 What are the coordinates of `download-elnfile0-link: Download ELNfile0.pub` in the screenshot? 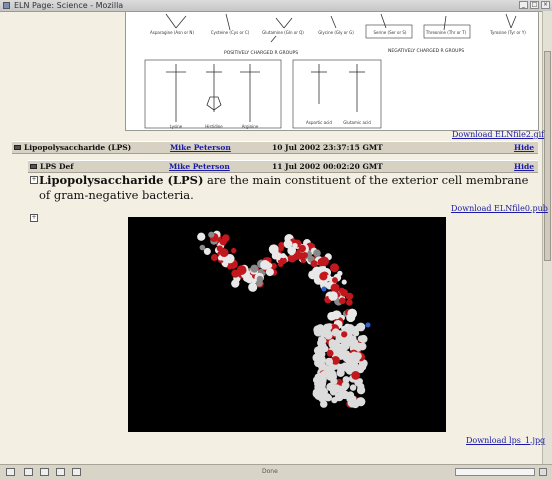 It's located at (499, 208).